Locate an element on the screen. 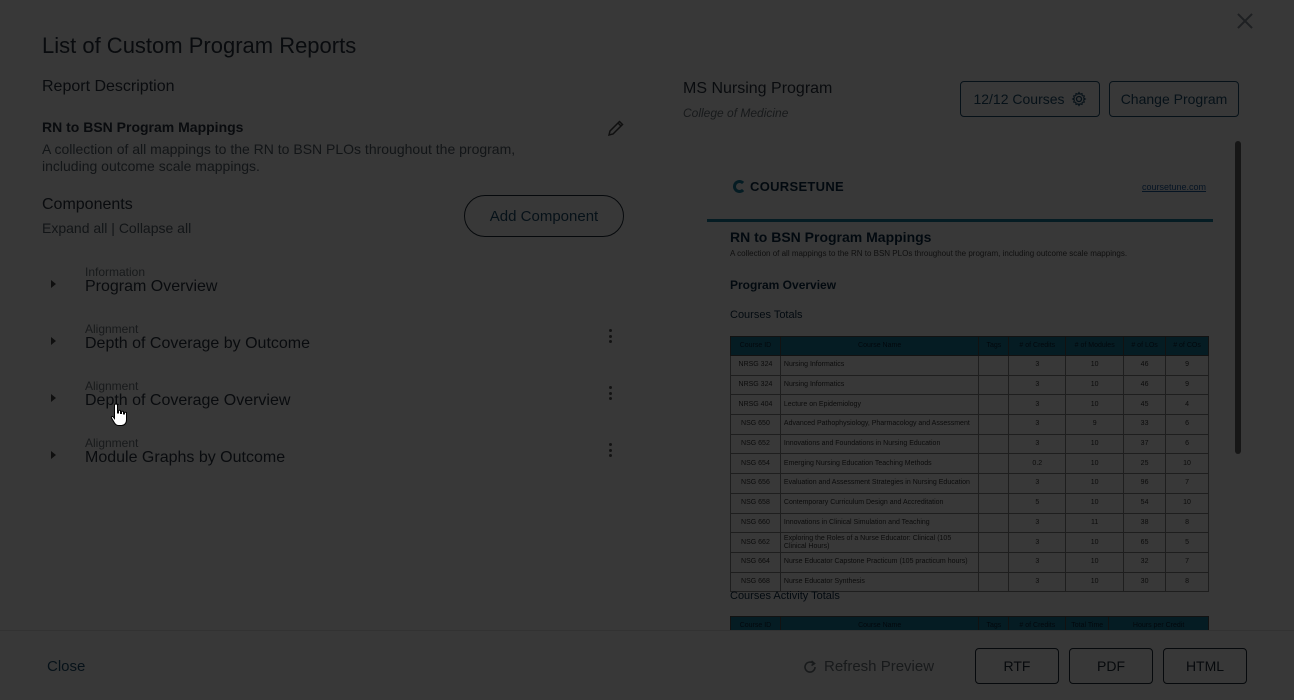 The width and height of the screenshot is (1294, 700). components-heading: Components is located at coordinates (87, 204).